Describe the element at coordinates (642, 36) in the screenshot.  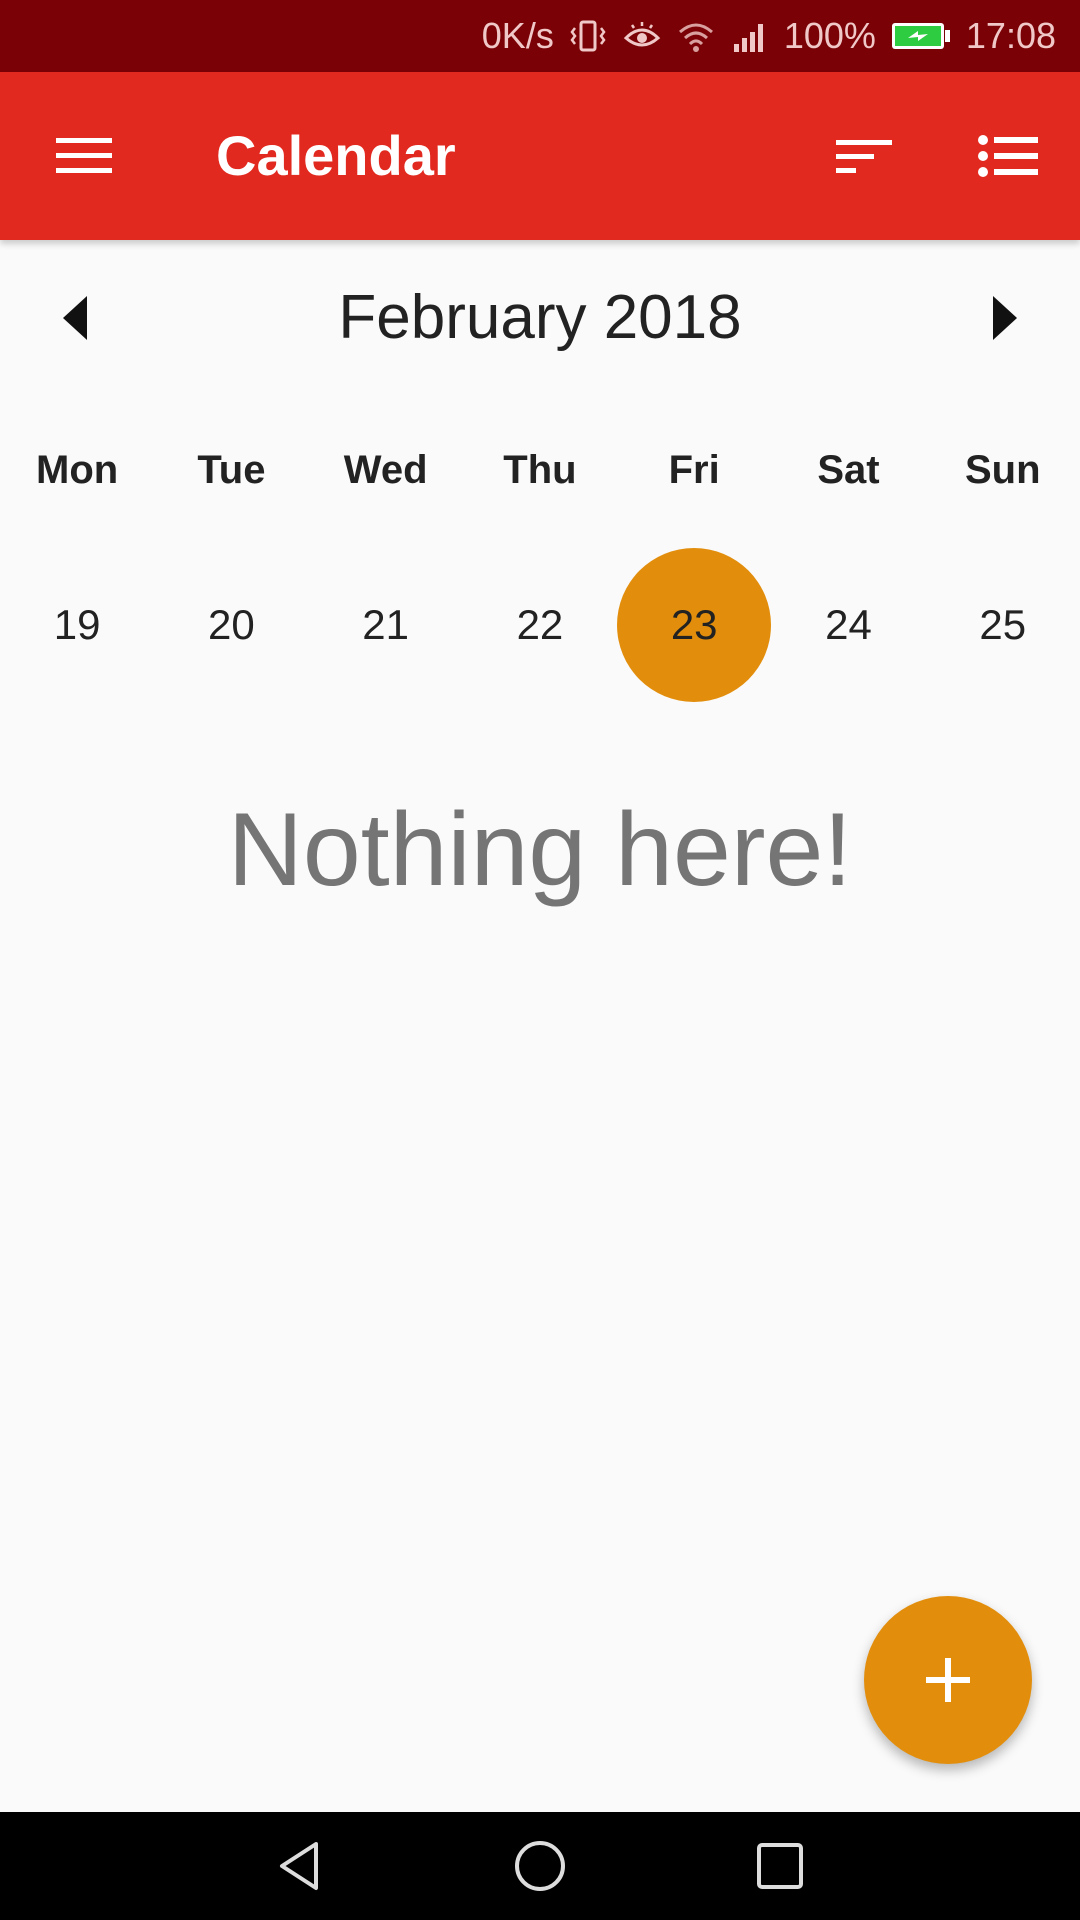
I see `eye-comfort-icon` at that location.